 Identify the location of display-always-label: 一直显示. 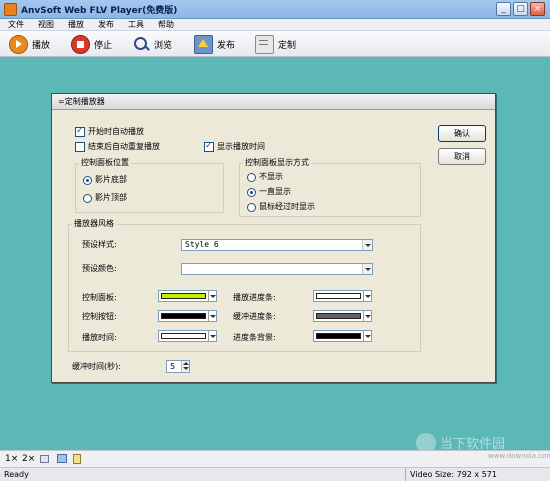
(275, 191).